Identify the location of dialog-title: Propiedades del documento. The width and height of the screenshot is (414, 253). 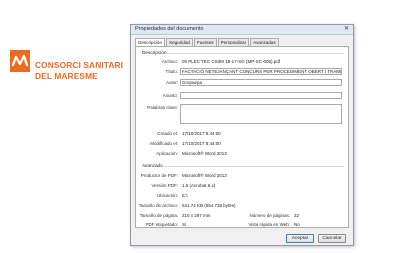
(169, 29).